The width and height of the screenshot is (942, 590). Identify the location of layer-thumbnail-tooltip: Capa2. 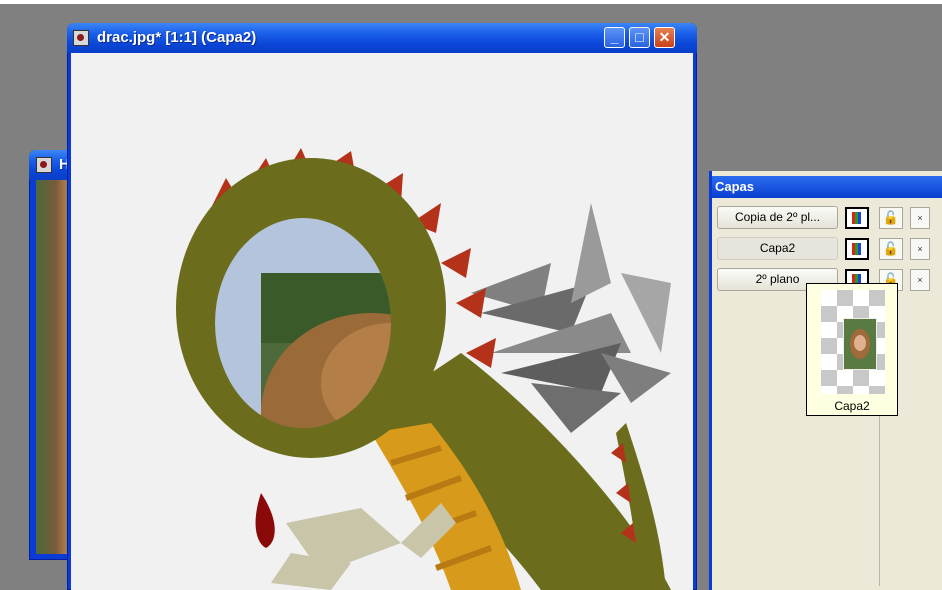
(852, 349).